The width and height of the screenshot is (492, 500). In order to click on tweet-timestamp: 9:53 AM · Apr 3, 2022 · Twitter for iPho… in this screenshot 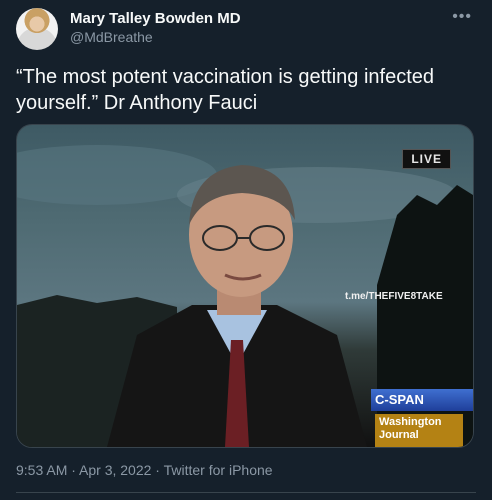, I will do `click(144, 470)`.